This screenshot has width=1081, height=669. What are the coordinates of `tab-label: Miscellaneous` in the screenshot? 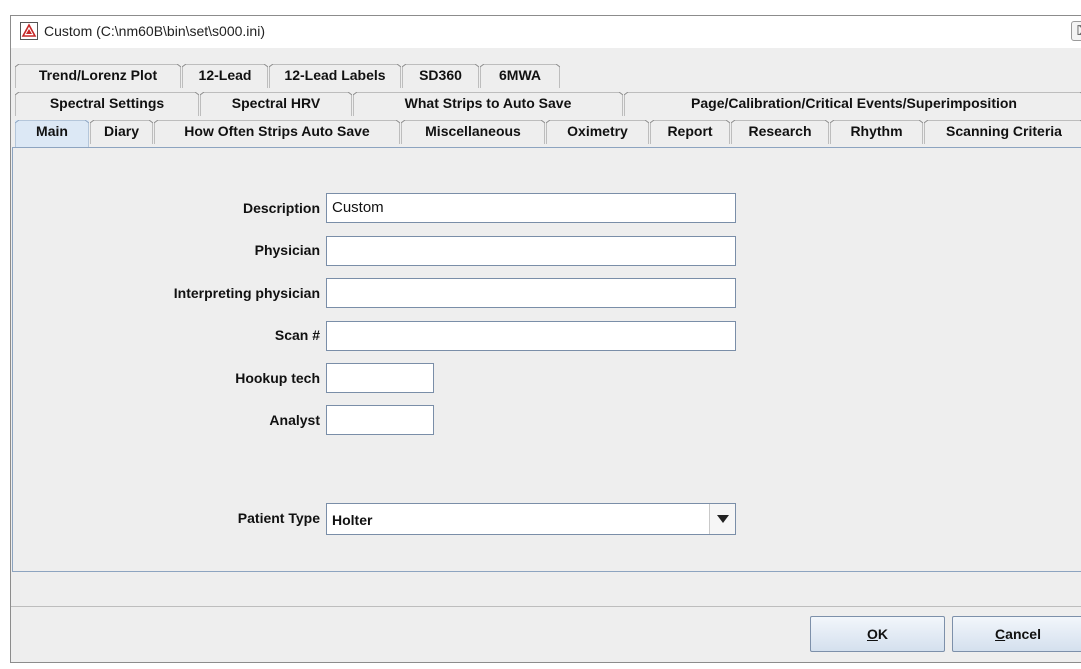 It's located at (473, 131).